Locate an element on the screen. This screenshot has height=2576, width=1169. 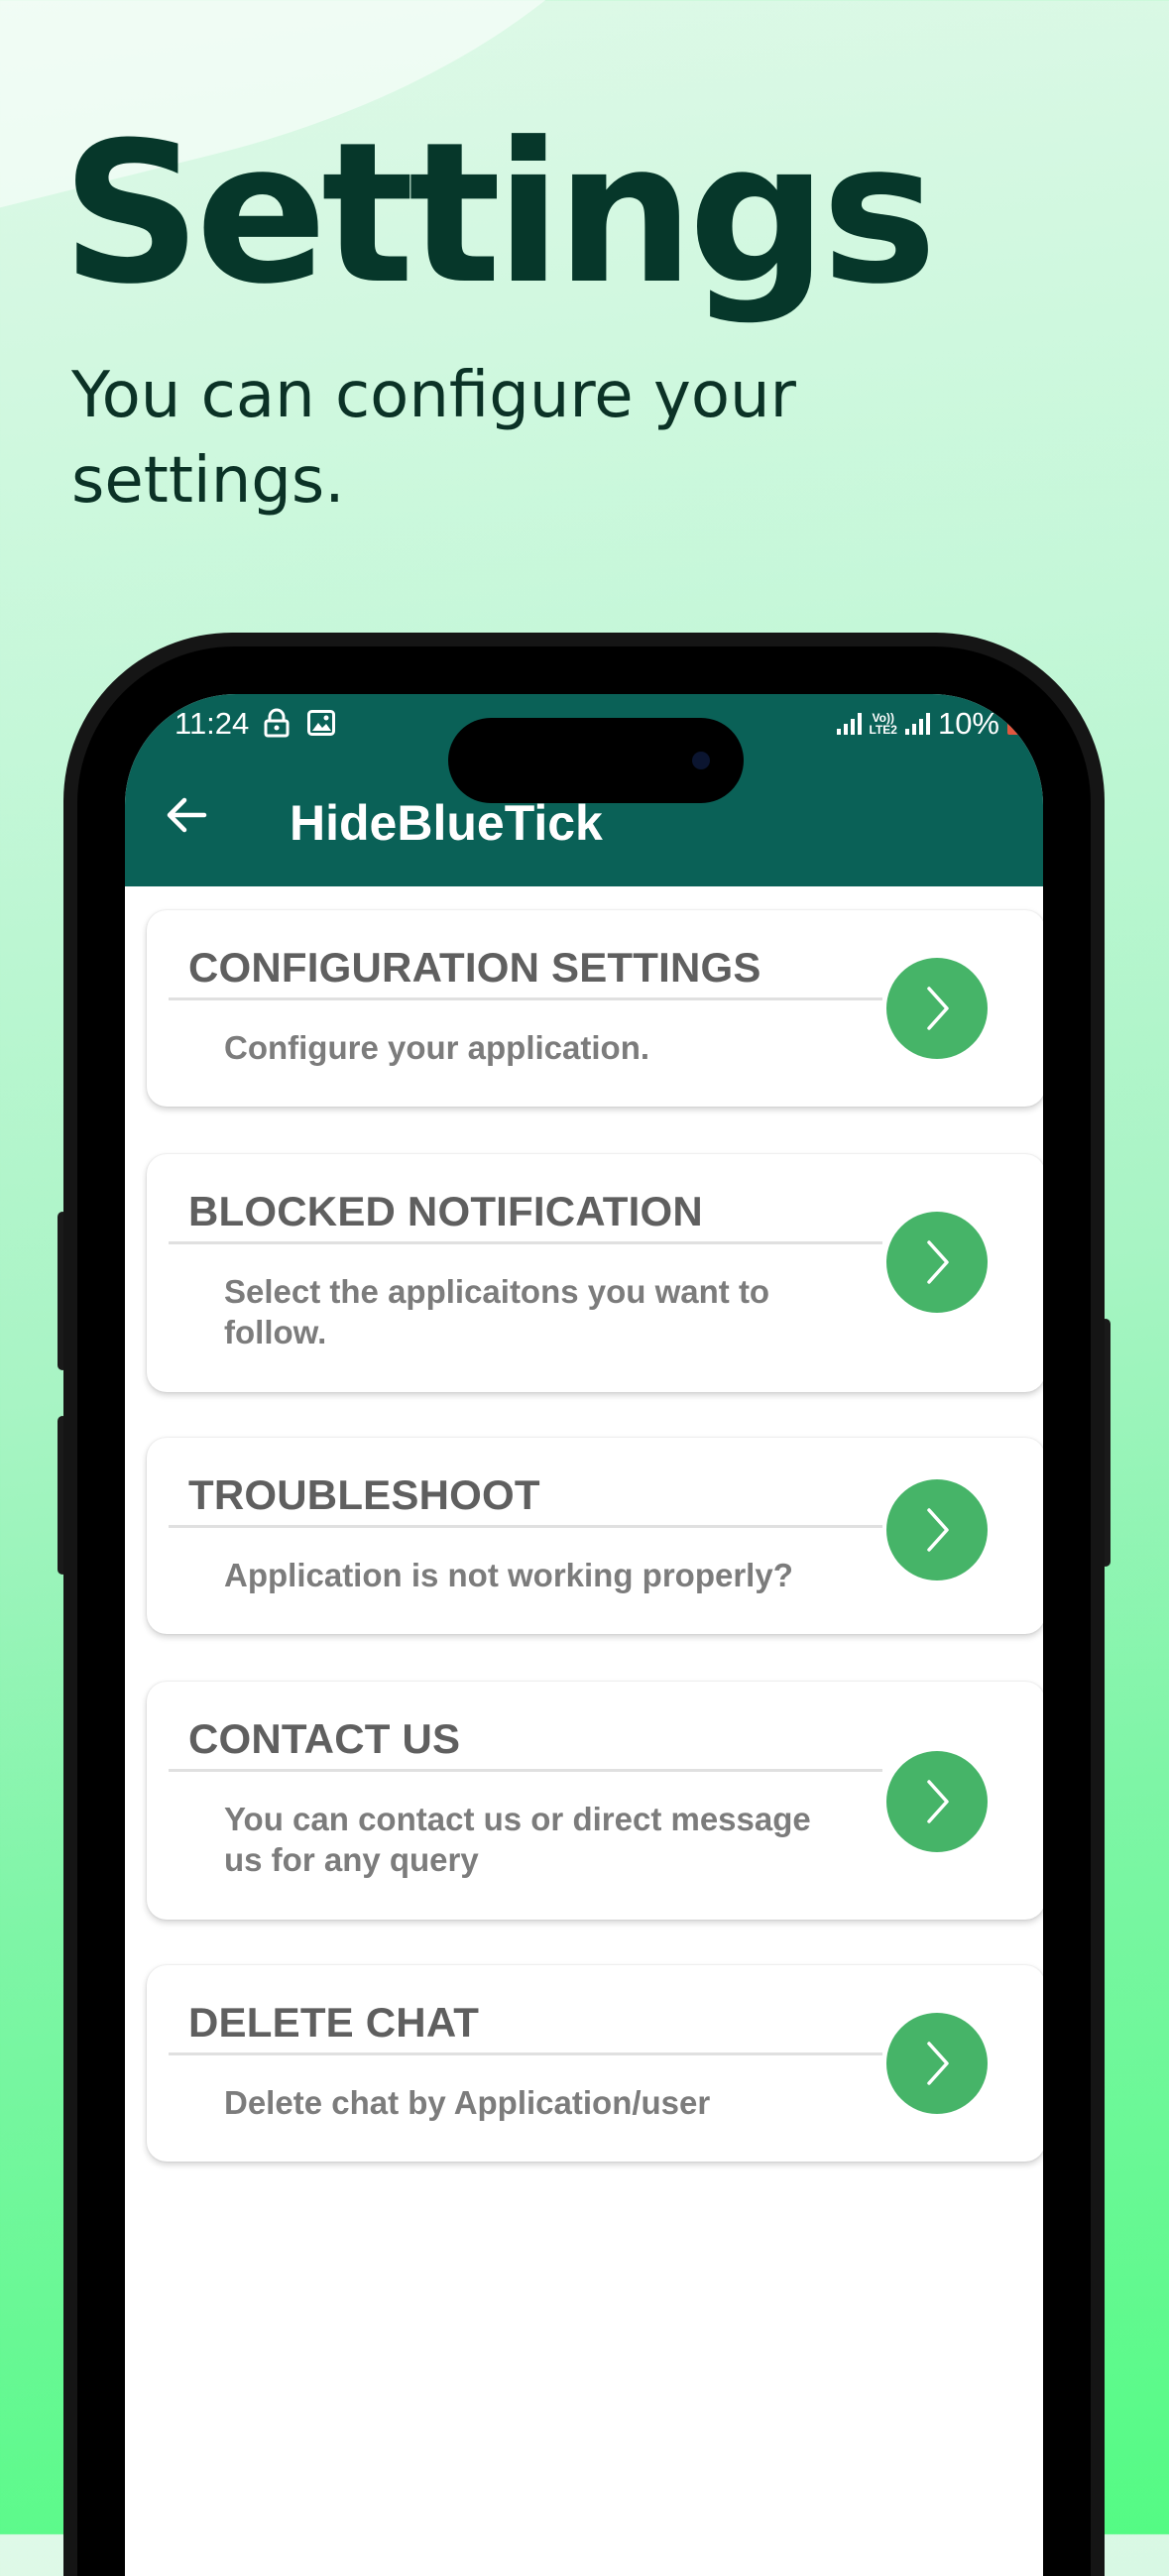
open-contact-us-button is located at coordinates (937, 1801).